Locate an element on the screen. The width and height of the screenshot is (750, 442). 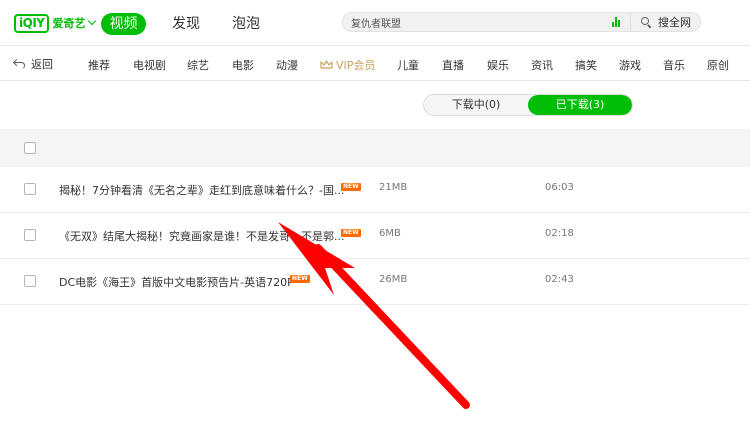
chevron-down-icon is located at coordinates (92, 21).